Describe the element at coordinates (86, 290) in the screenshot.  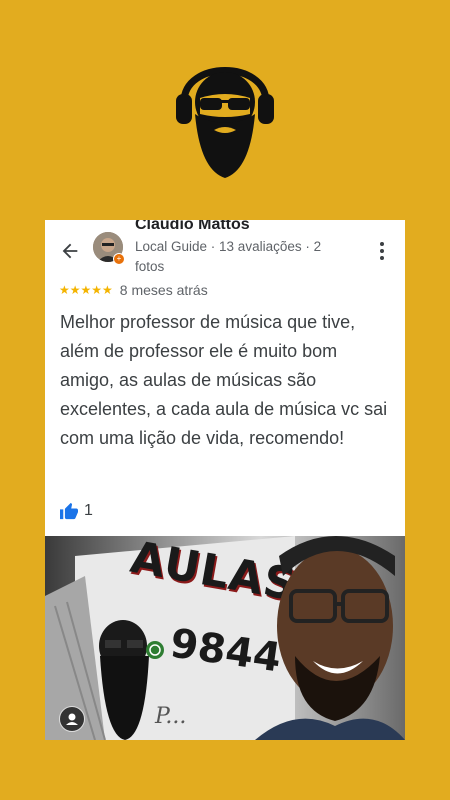
I see `star-rating: ★★★★★` at that location.